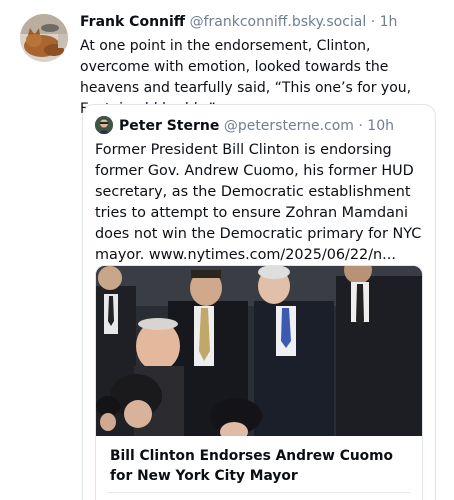 Image resolution: width=454 pixels, height=500 pixels. What do you see at coordinates (132, 22) in the screenshot?
I see `author-name: Frank Conniff` at bounding box center [132, 22].